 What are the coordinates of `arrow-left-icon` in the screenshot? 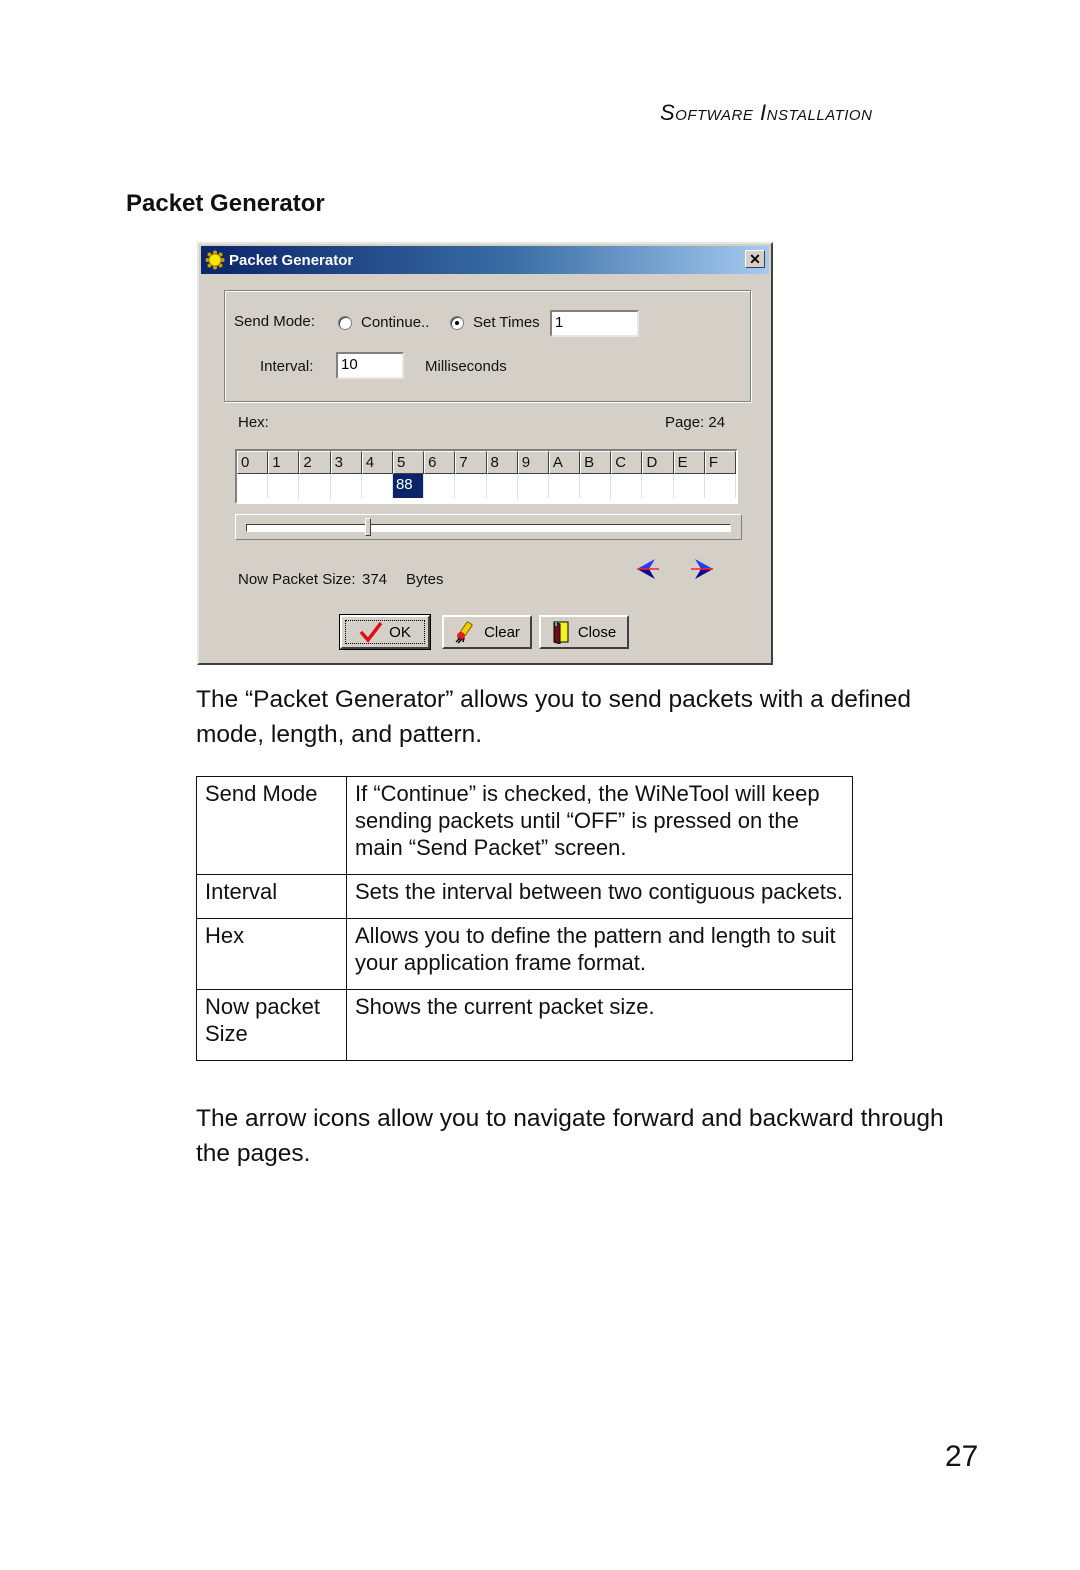 It's located at (648, 569).